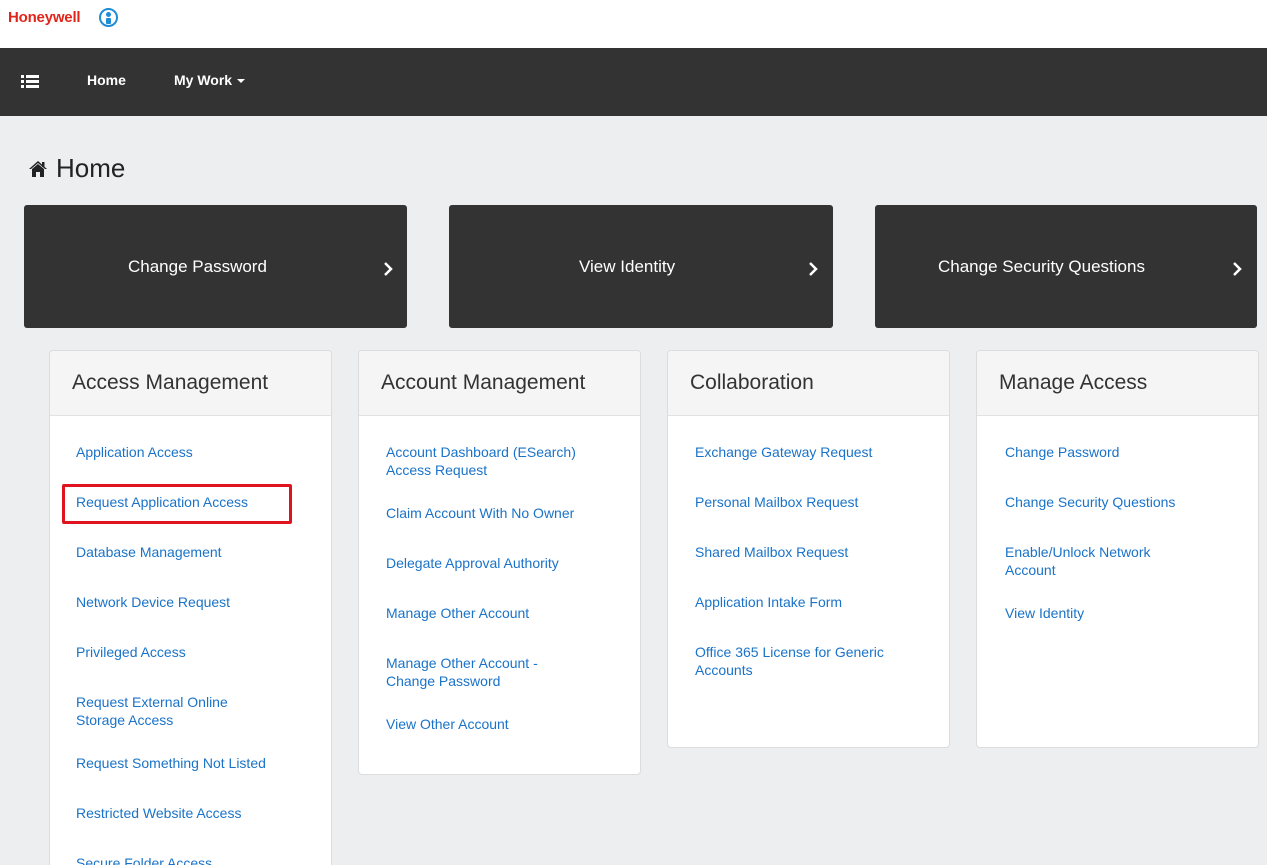 The width and height of the screenshot is (1267, 865). I want to click on panel-link: Manage Other Account - Change Password, so click(481, 672).